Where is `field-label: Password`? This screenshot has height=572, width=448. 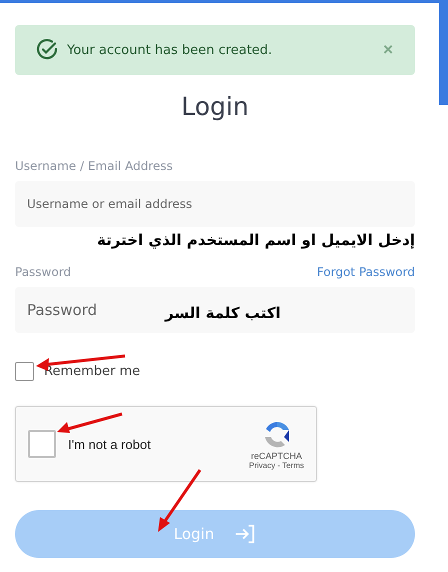 field-label: Password is located at coordinates (43, 272).